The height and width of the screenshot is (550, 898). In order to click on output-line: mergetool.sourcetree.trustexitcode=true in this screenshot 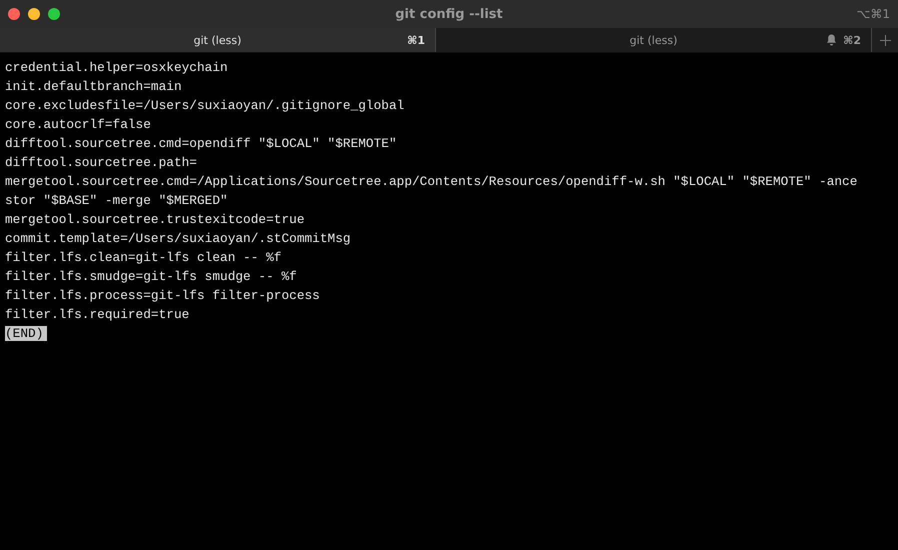, I will do `click(154, 219)`.